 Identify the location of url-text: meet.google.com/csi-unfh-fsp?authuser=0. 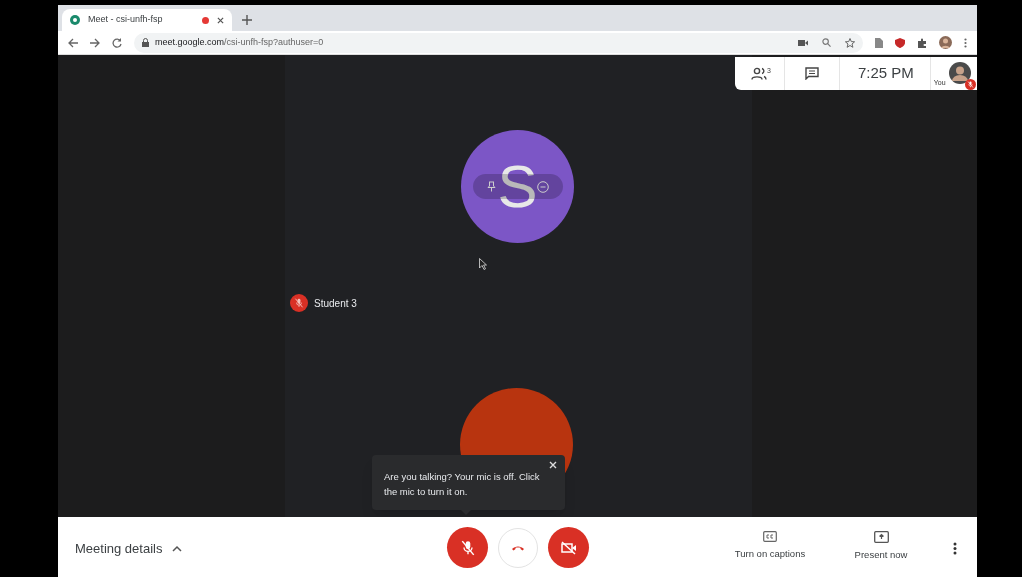
(240, 42).